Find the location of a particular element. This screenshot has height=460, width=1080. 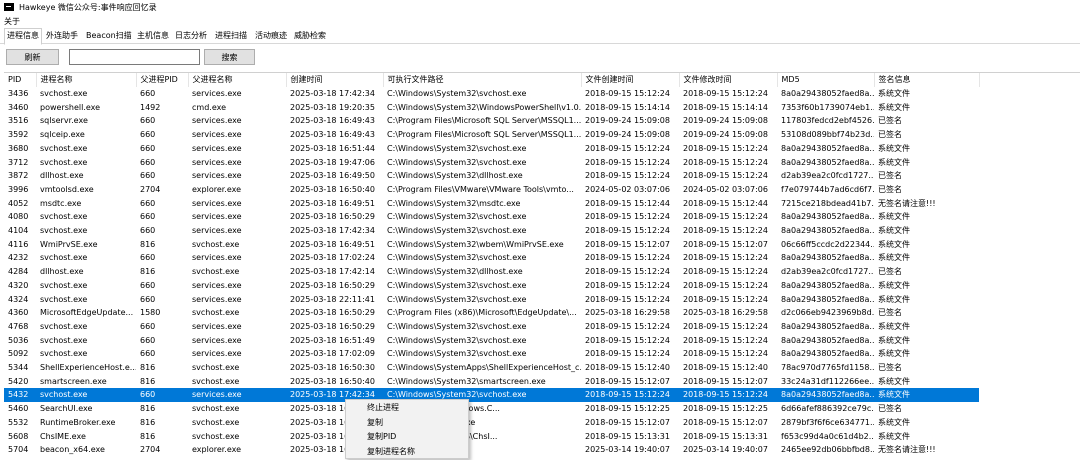

file-create-time-cell: 2025-03-18 16:29:58 is located at coordinates (627, 313).